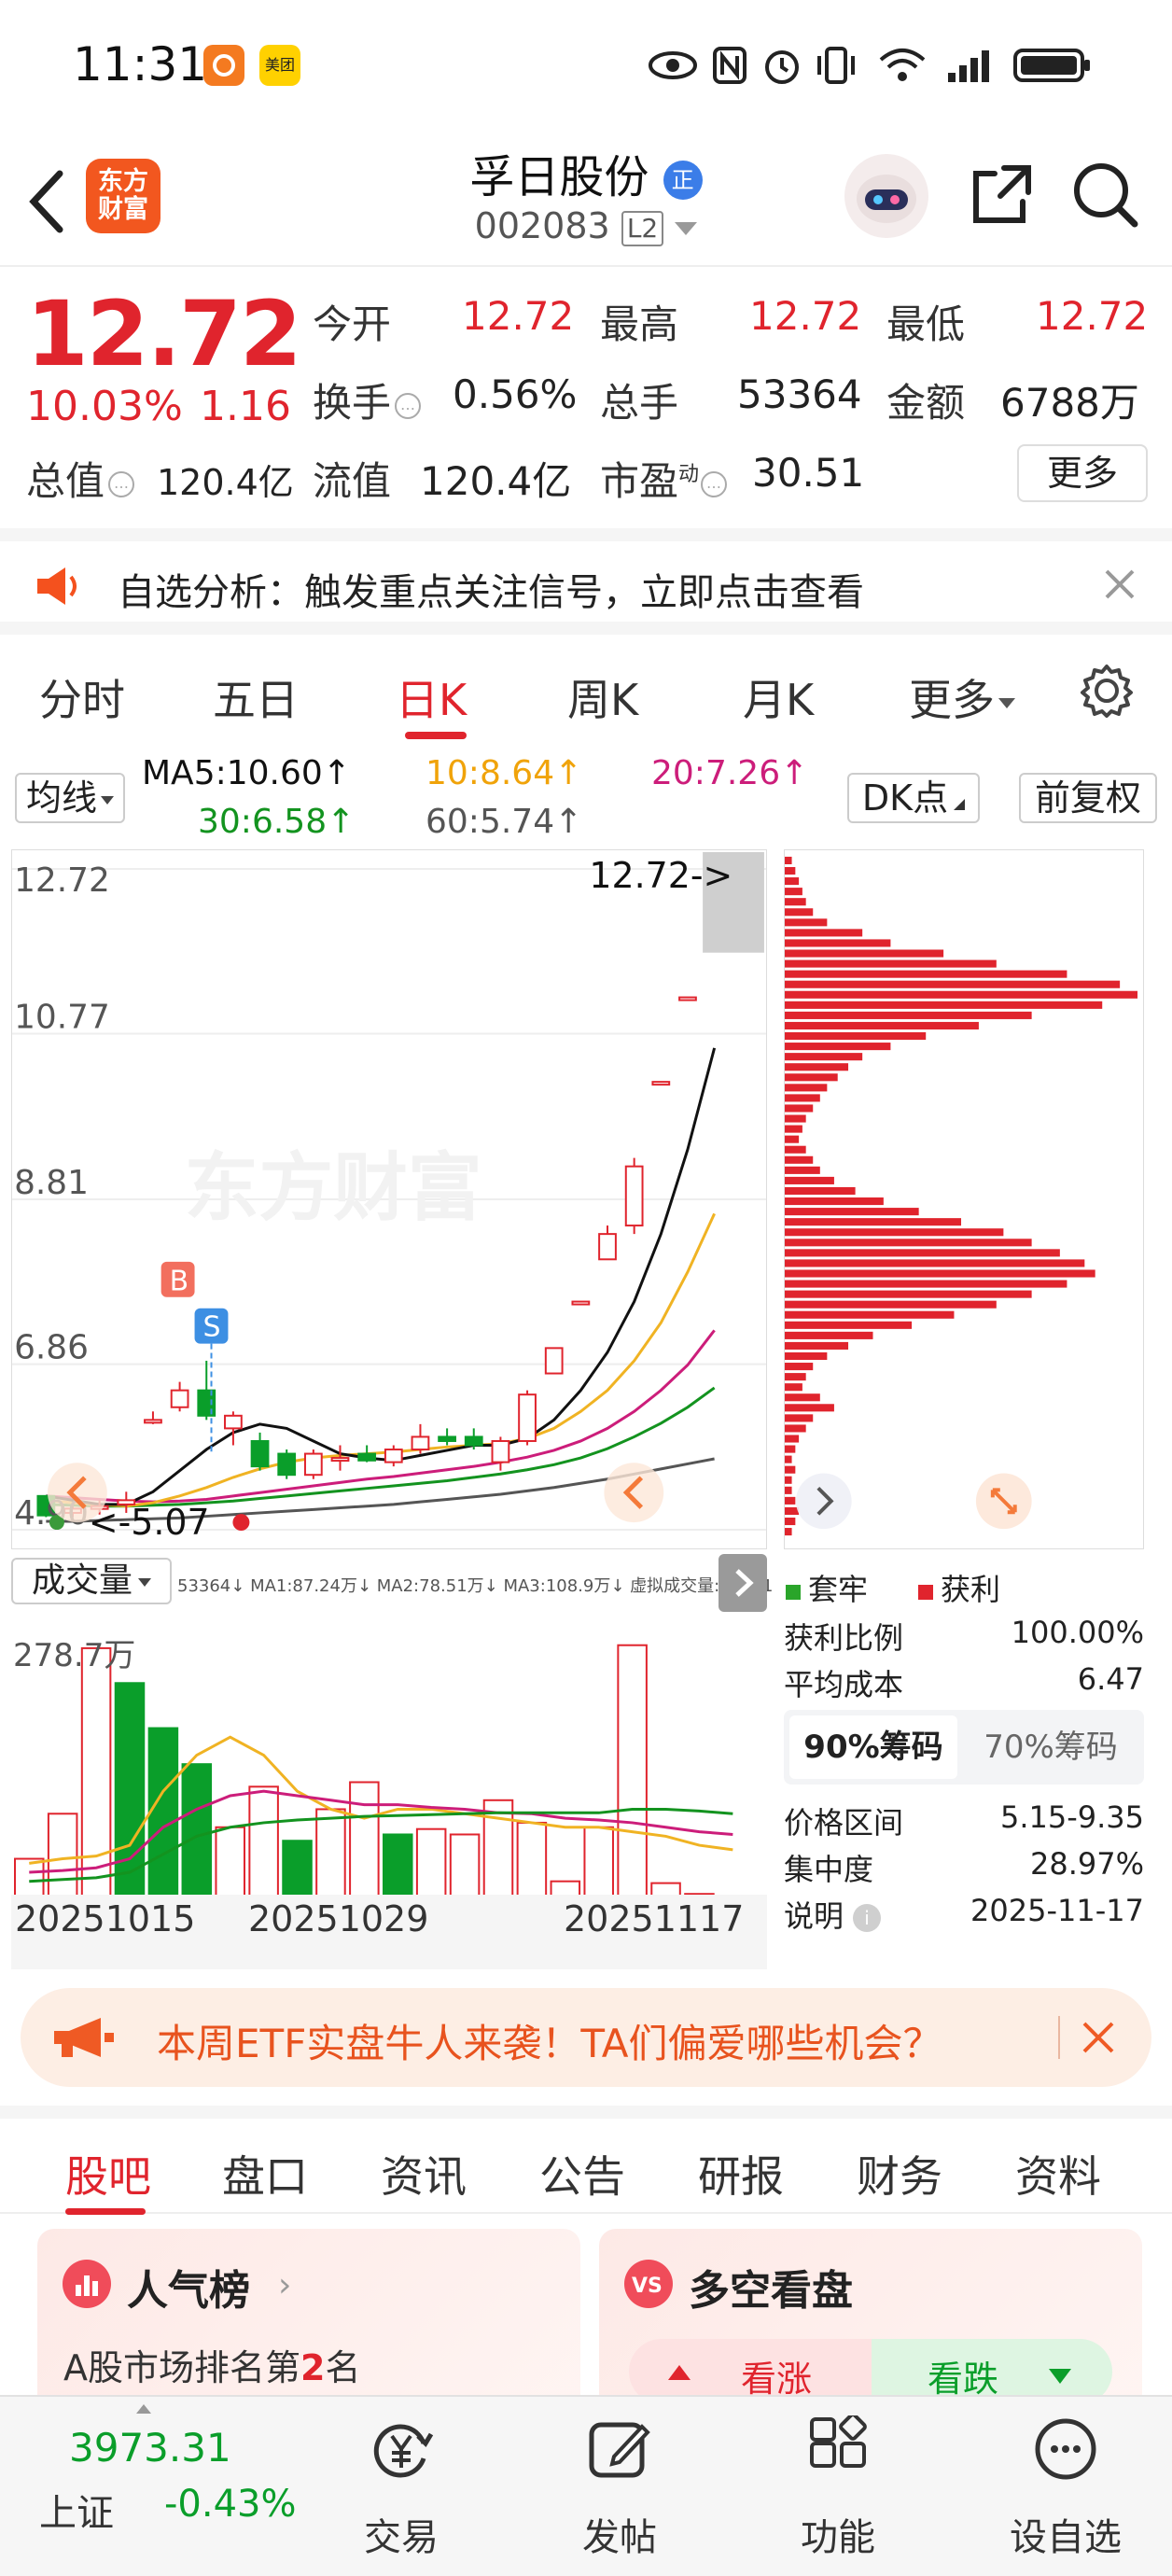  What do you see at coordinates (150, 2448) in the screenshot?
I see `index-value: 3973.31` at bounding box center [150, 2448].